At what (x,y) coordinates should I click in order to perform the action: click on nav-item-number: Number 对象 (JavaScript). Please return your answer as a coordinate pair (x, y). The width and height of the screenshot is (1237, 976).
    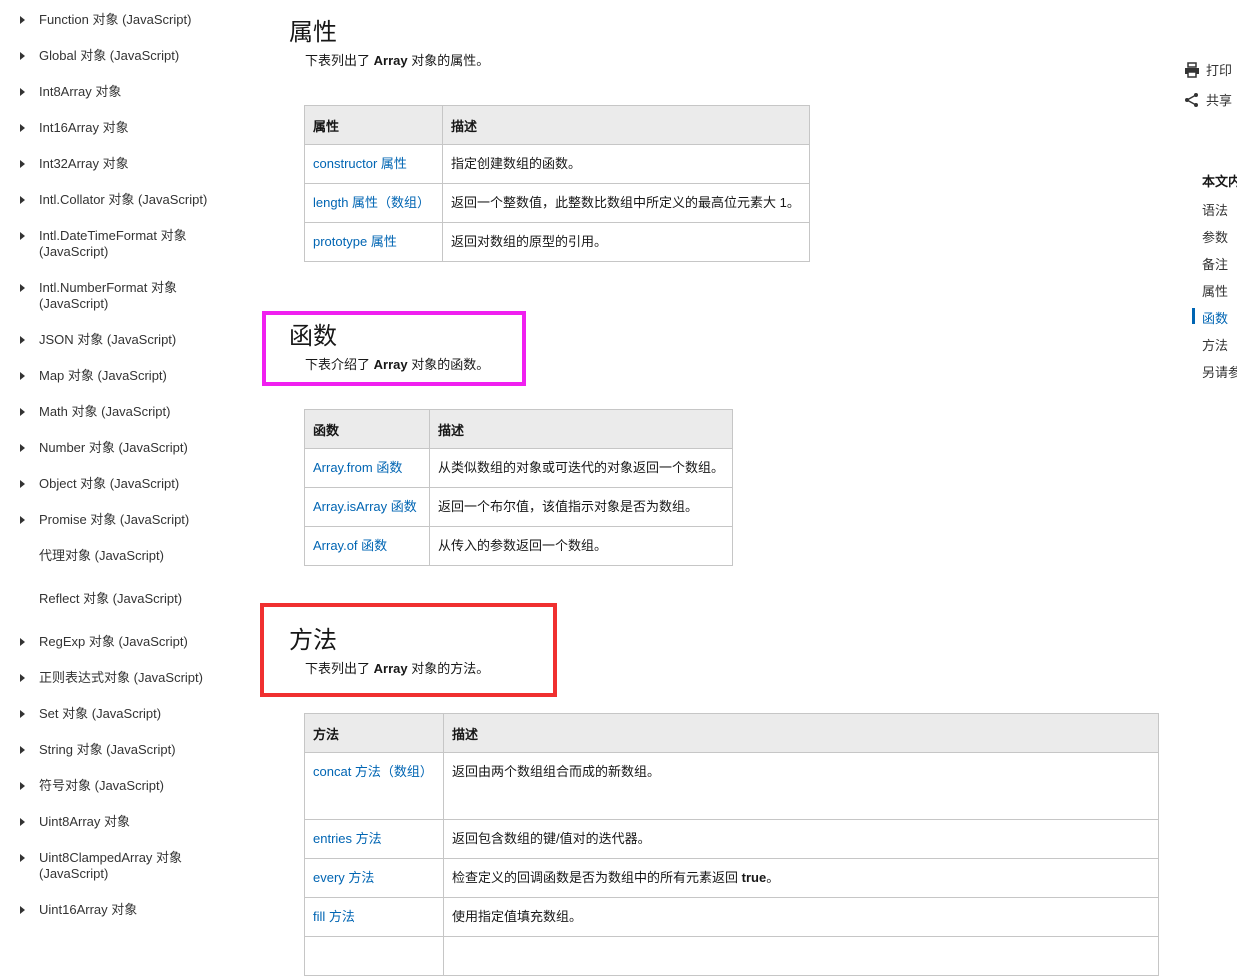
    Looking at the image, I should click on (116, 448).